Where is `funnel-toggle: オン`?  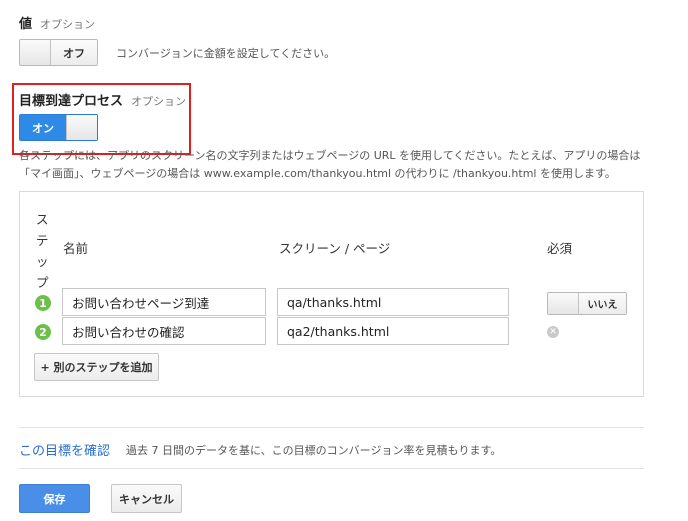
funnel-toggle: オン is located at coordinates (58, 127).